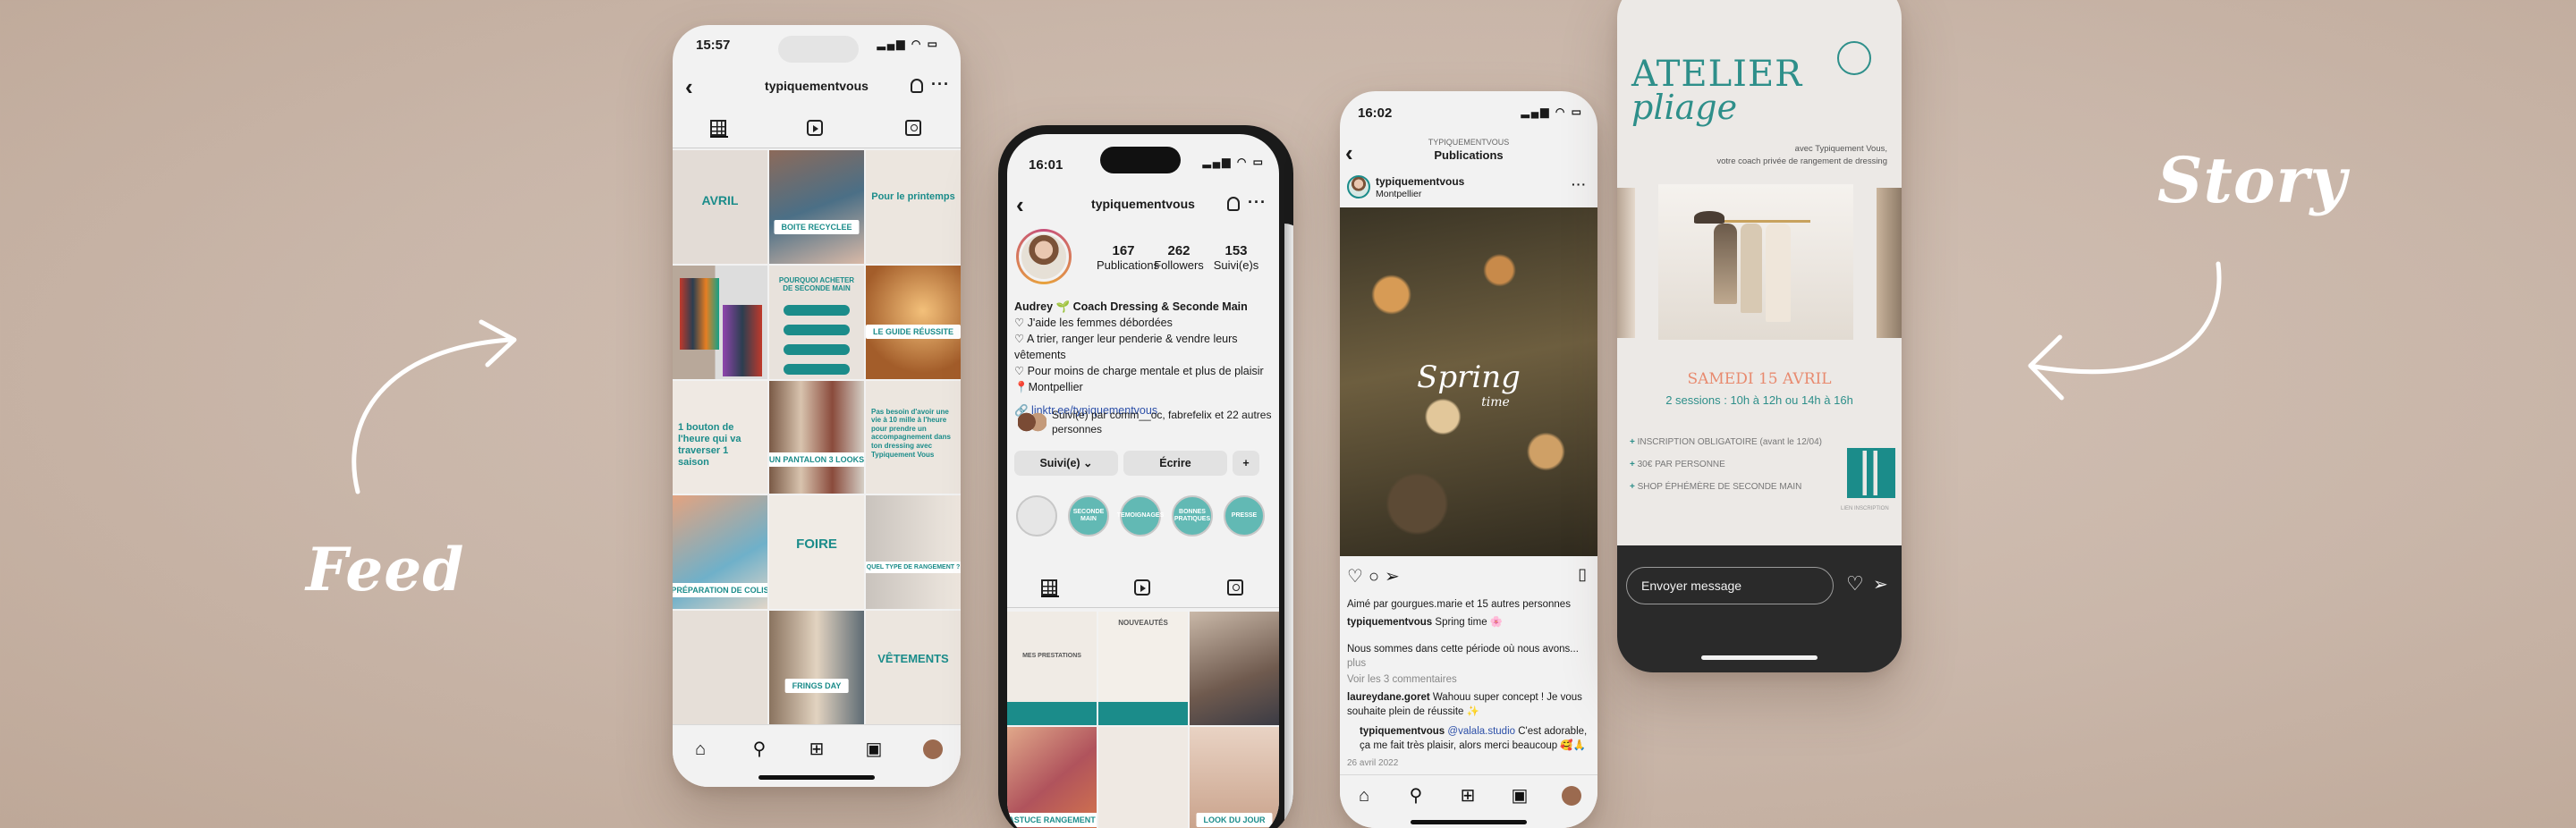 This screenshot has width=2576, height=828. I want to click on grid-post: FRINGS DAY, so click(816, 668).